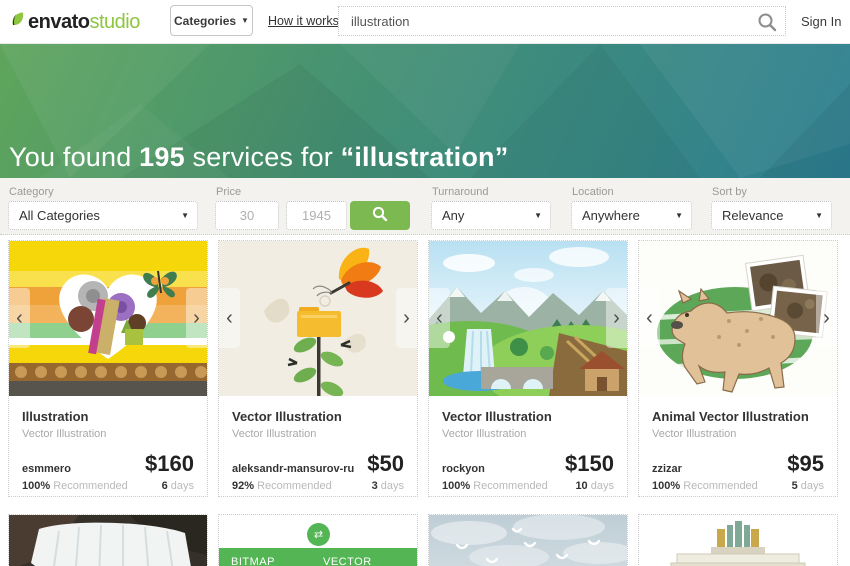 The height and width of the screenshot is (566, 850). Describe the element at coordinates (821, 21) in the screenshot. I see `sign-in-link: Sign In` at that location.